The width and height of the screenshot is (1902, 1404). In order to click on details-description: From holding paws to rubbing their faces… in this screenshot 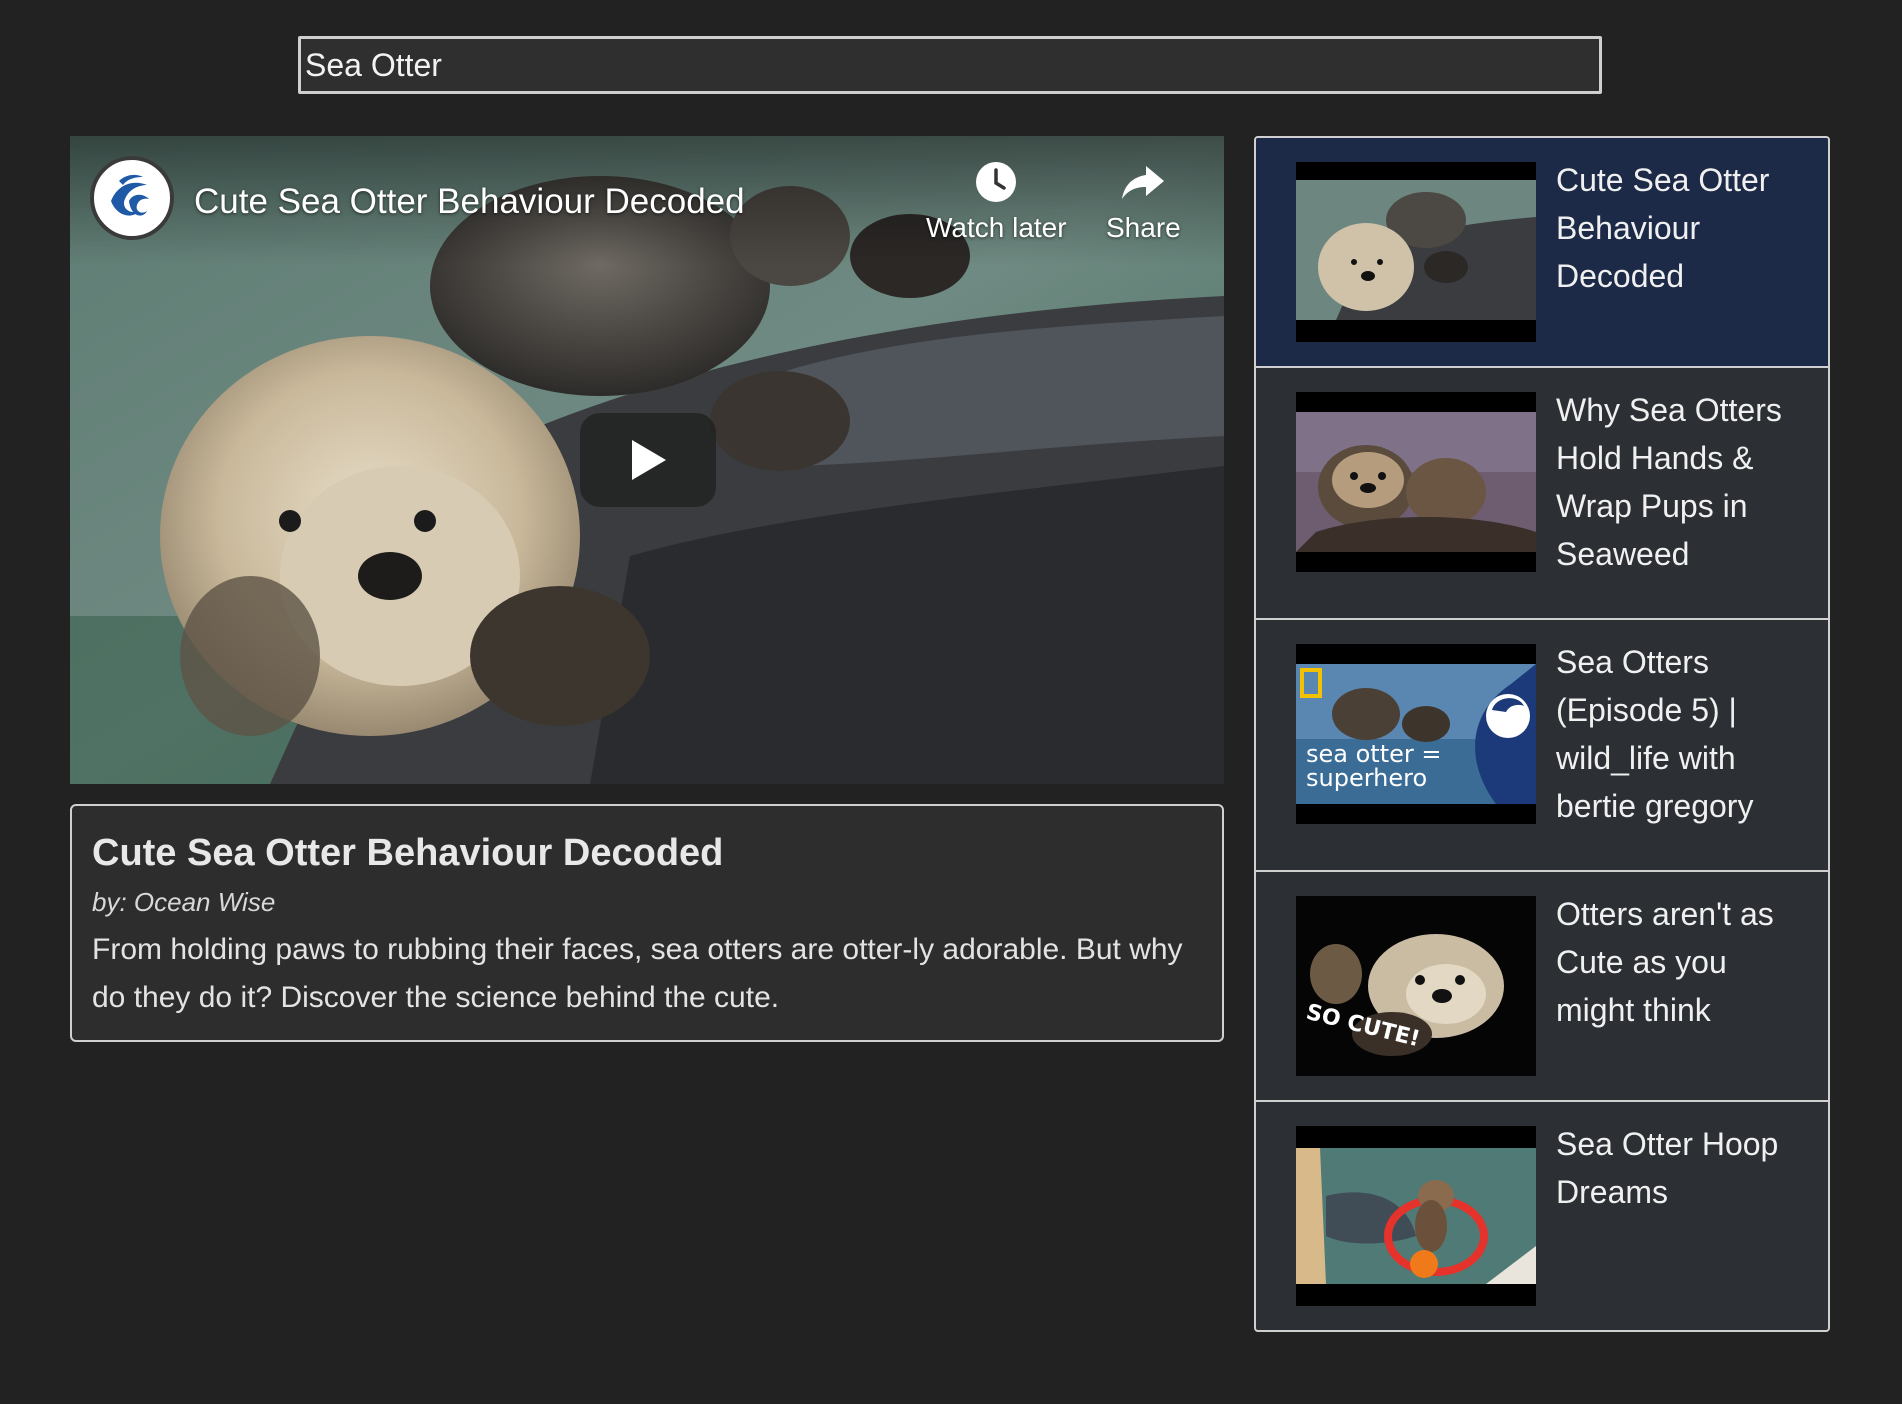, I will do `click(637, 973)`.